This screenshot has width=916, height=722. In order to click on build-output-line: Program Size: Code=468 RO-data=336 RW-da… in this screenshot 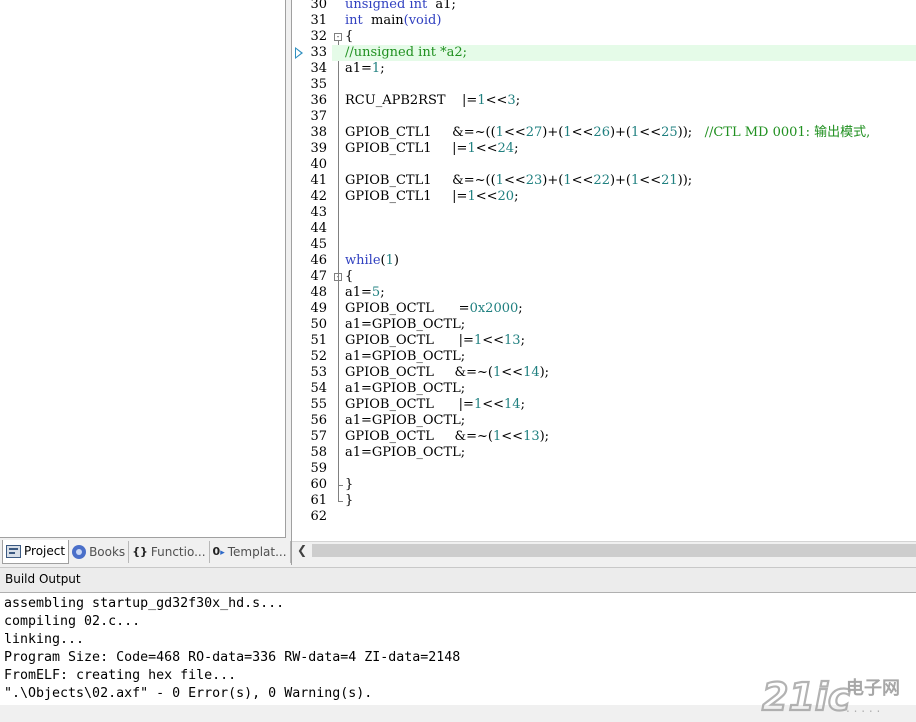, I will do `click(232, 657)`.